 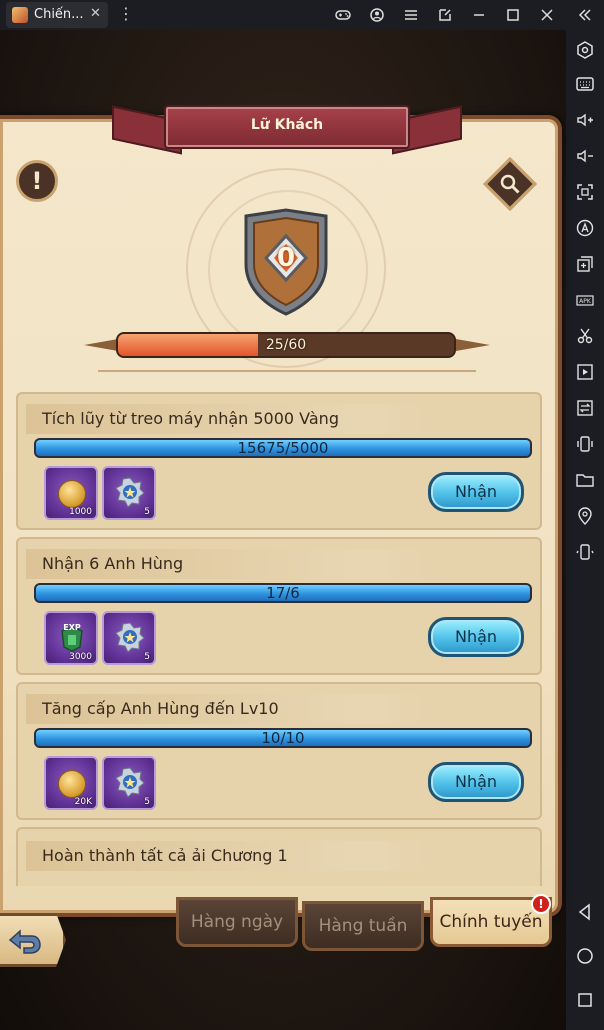 I want to click on quest-title: Tăng cấp Anh Hùng đến Lv10, so click(x=236, y=709).